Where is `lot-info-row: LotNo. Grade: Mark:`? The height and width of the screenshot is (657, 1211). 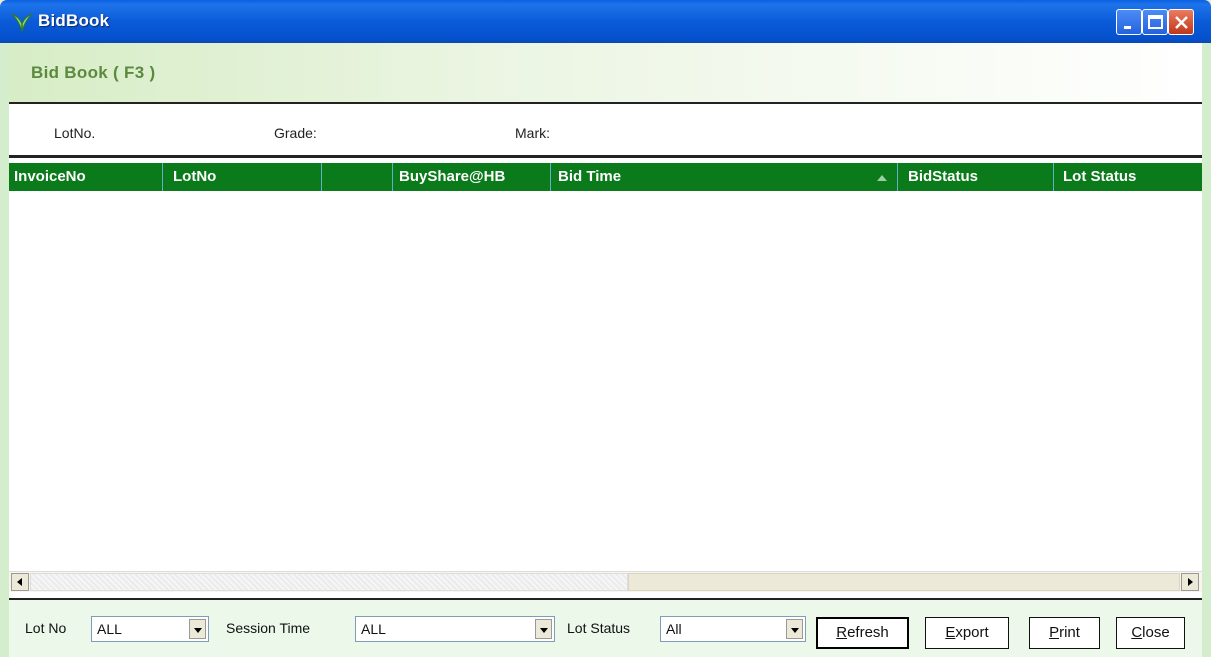
lot-info-row: LotNo. Grade: Mark: is located at coordinates (605, 131).